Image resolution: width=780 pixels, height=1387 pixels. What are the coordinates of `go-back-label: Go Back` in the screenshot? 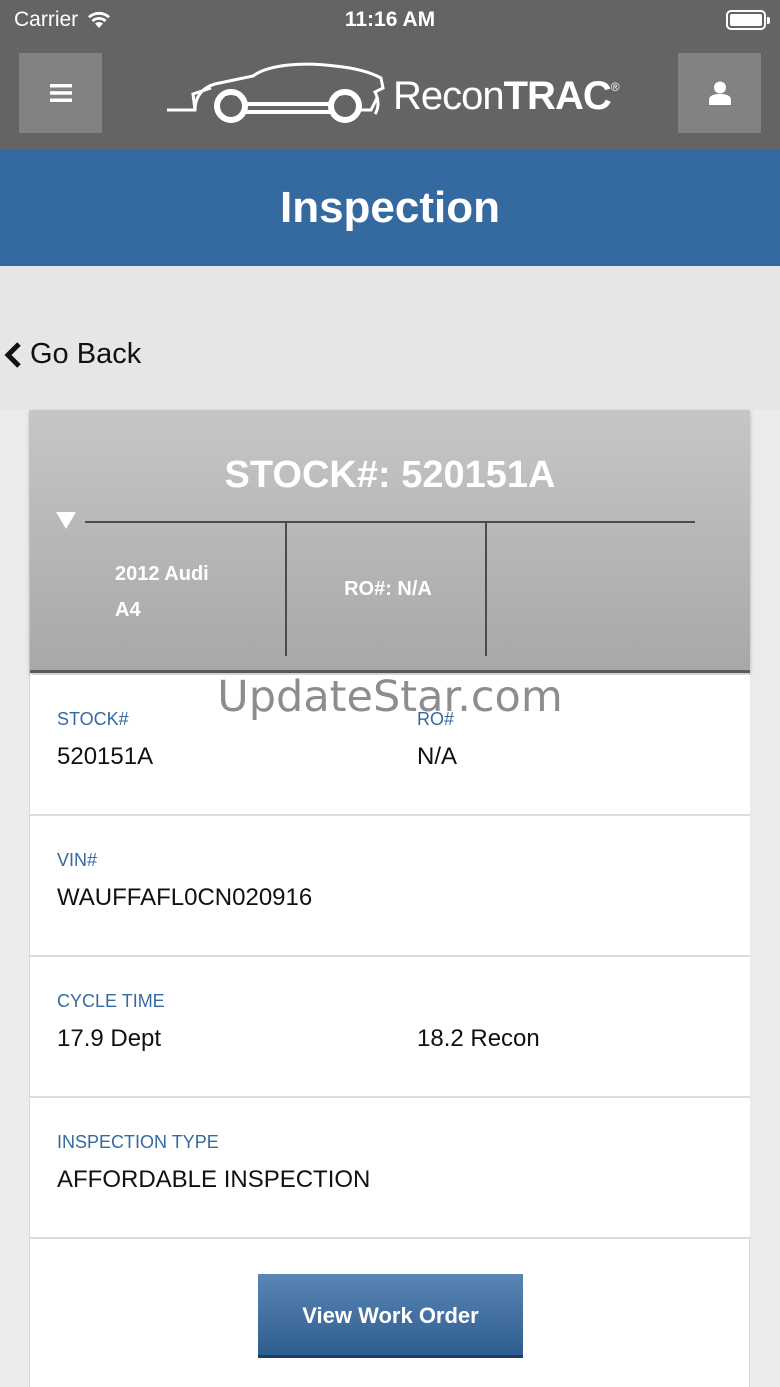 It's located at (86, 354).